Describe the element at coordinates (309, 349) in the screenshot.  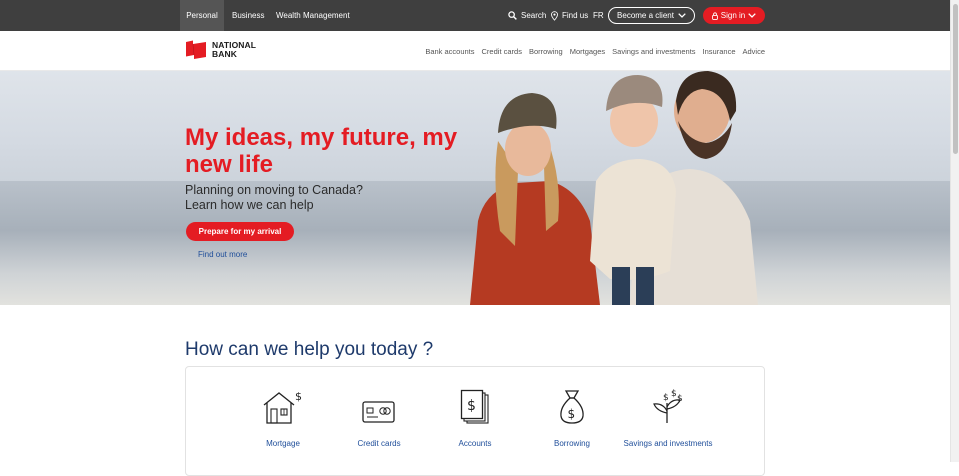
I see `help-section-title: How can we help you today ?` at that location.